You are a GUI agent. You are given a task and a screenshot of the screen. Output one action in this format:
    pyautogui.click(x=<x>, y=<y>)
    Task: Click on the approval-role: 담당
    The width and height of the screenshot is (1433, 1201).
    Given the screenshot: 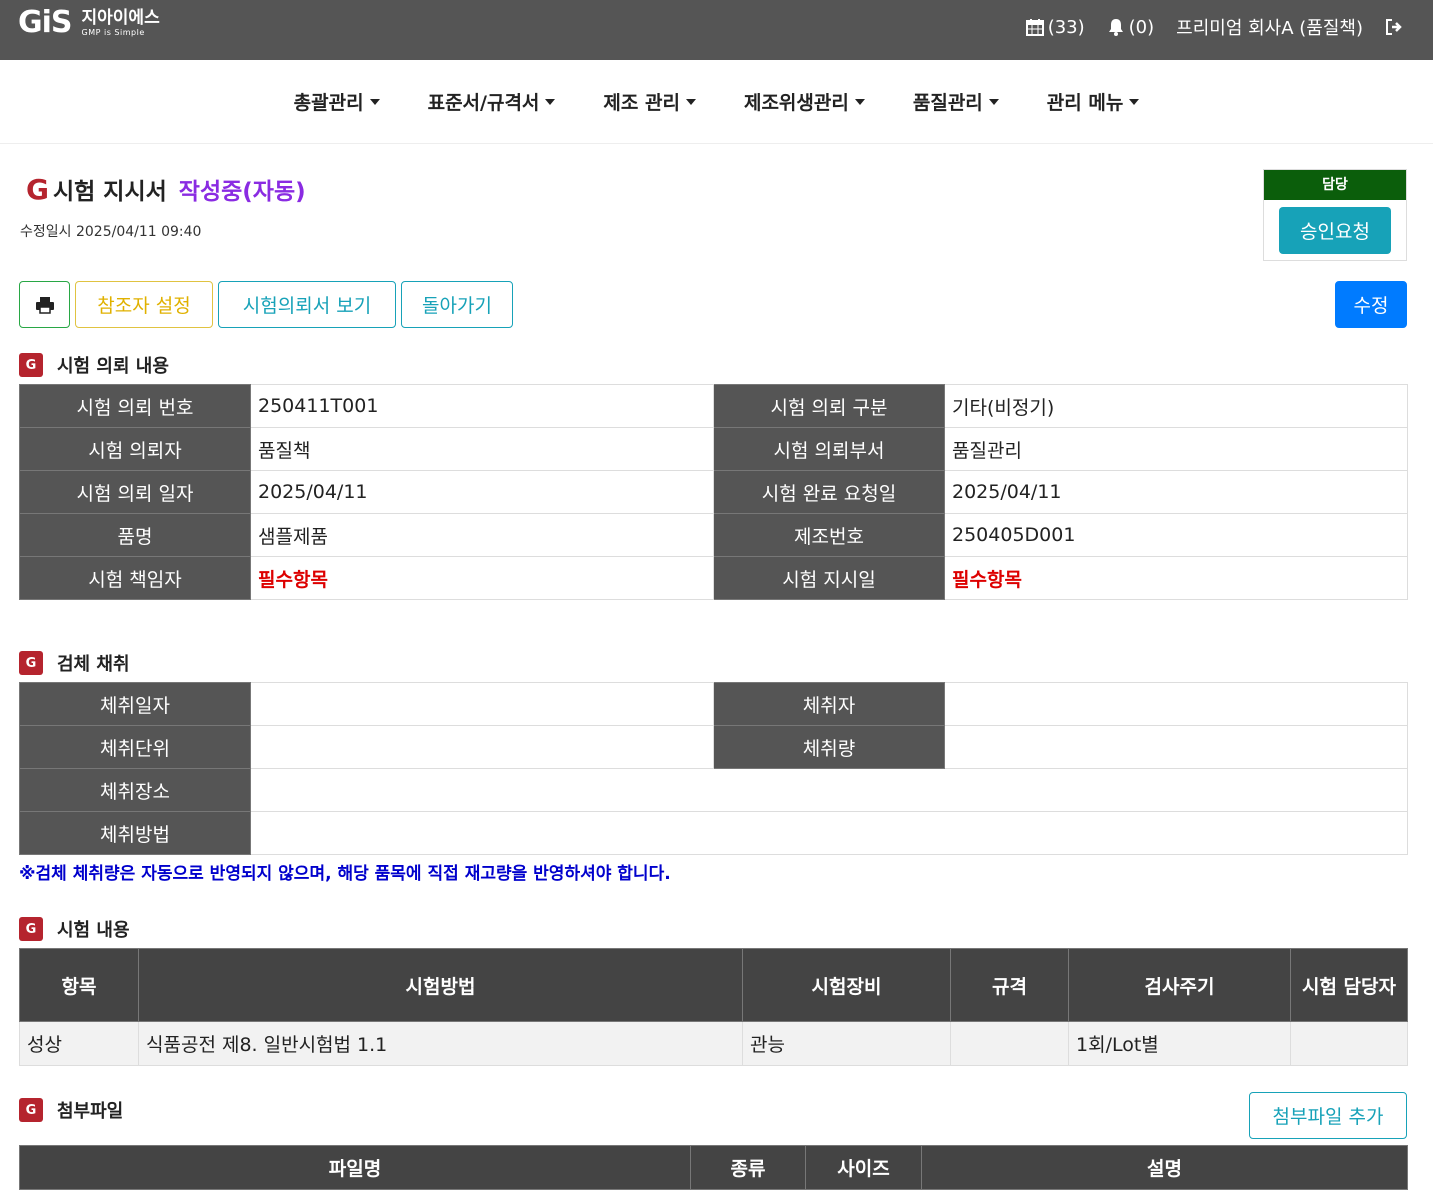 What is the action you would take?
    pyautogui.click(x=1335, y=185)
    